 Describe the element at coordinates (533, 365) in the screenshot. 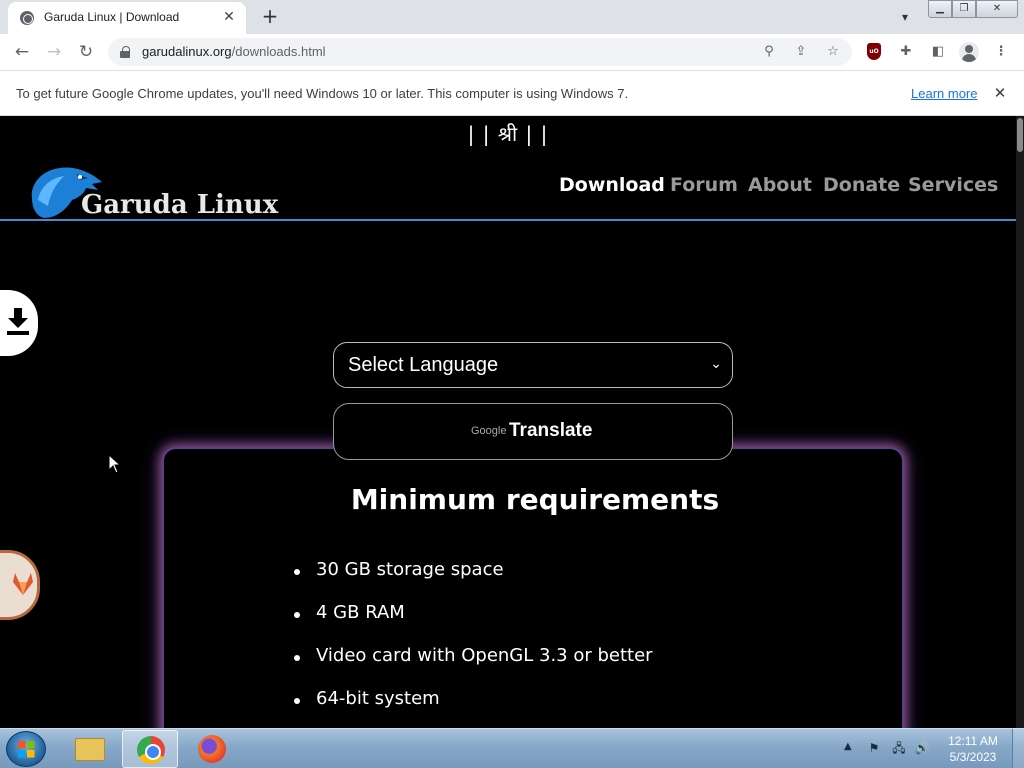

I see `language-select: Select Language ⌄` at that location.